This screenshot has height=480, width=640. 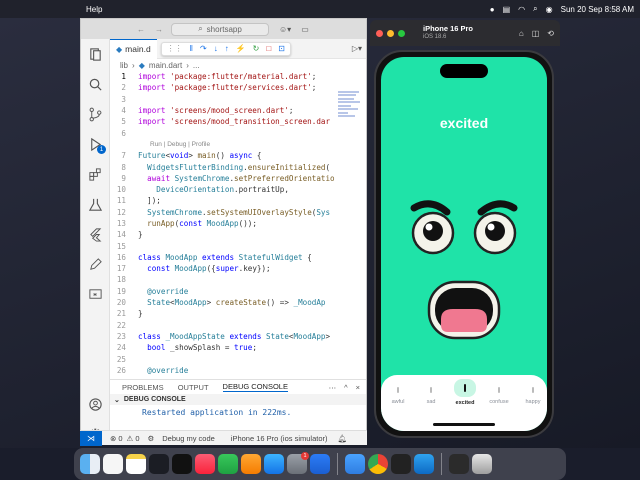 What do you see at coordinates (398, 402) in the screenshot?
I see `nav-item-label: awful` at bounding box center [398, 402].